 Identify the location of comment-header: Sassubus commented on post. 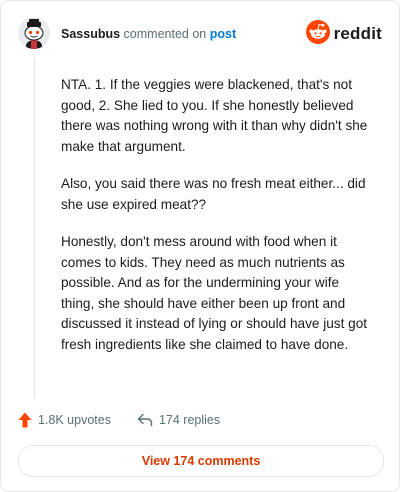
(148, 34).